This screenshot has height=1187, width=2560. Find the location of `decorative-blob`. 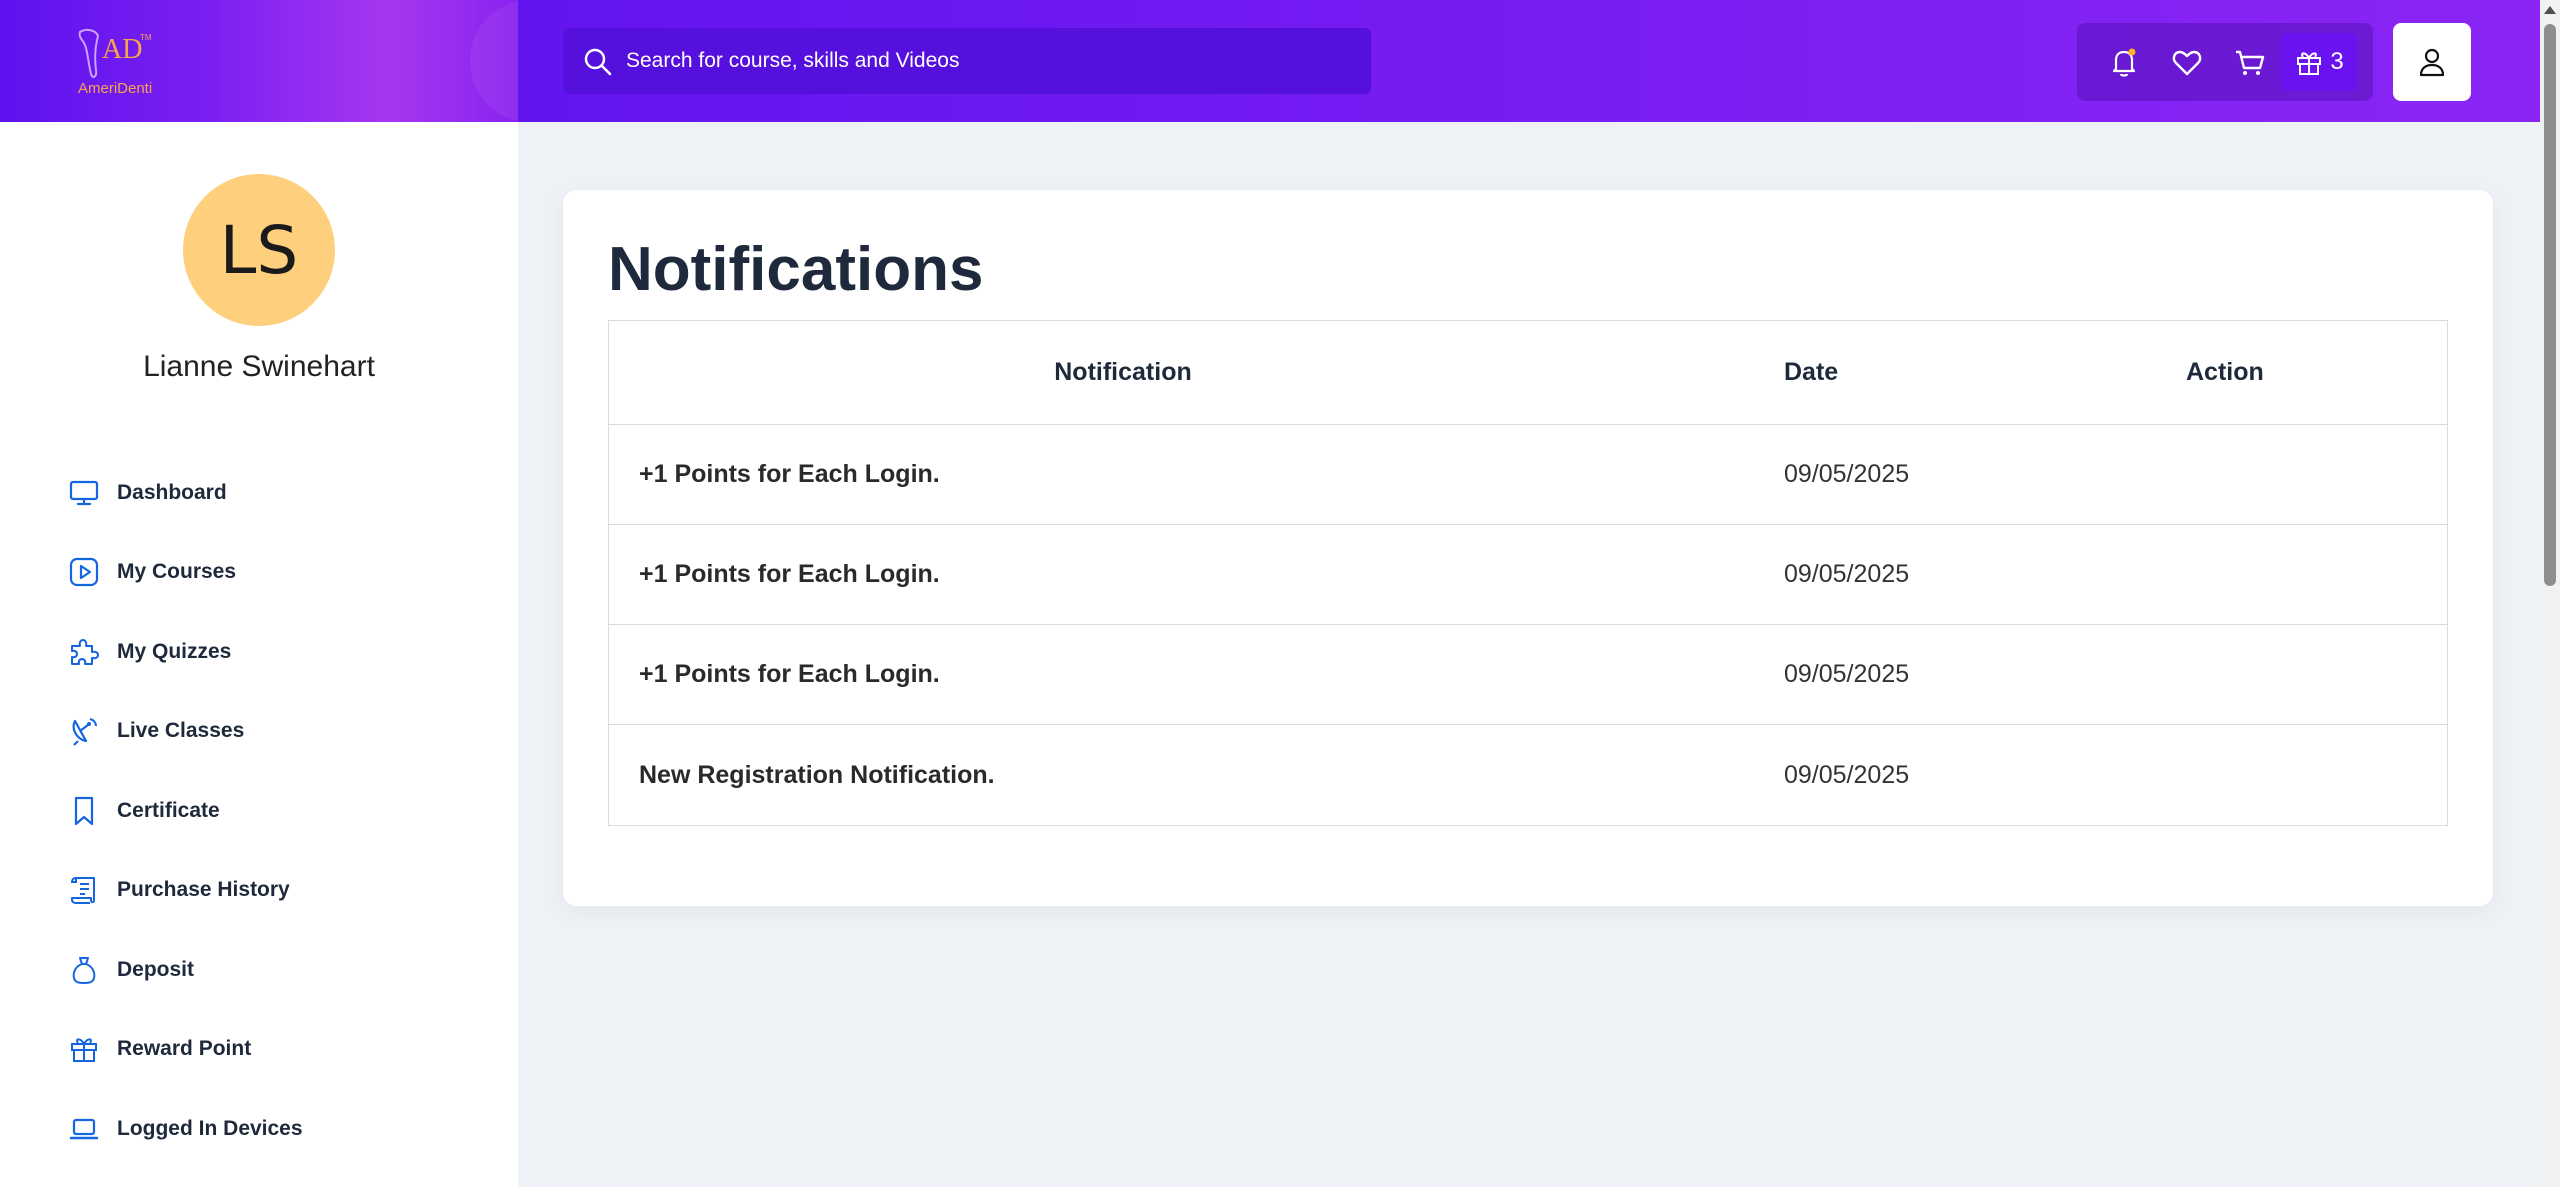

decorative-blob is located at coordinates (494, 61).